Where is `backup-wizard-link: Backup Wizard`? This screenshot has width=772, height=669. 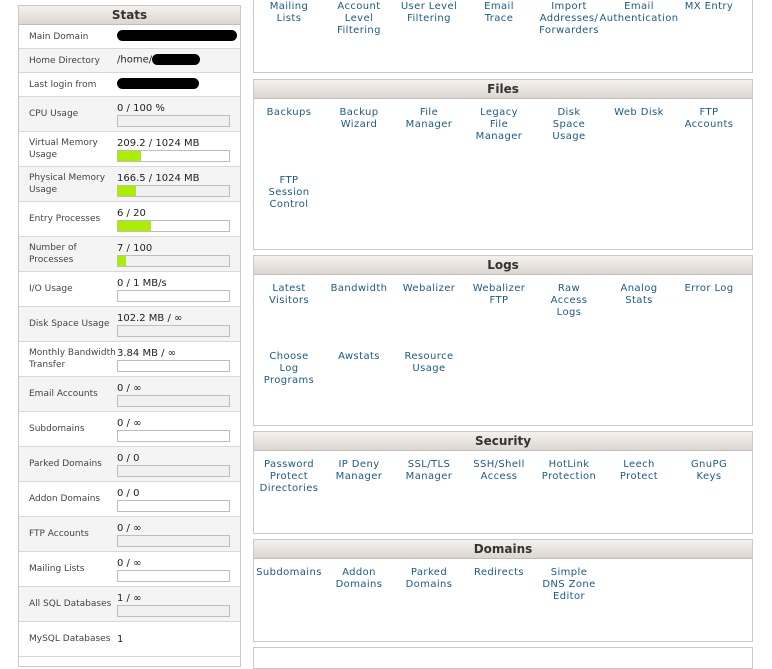 backup-wizard-link: Backup Wizard is located at coordinates (359, 119).